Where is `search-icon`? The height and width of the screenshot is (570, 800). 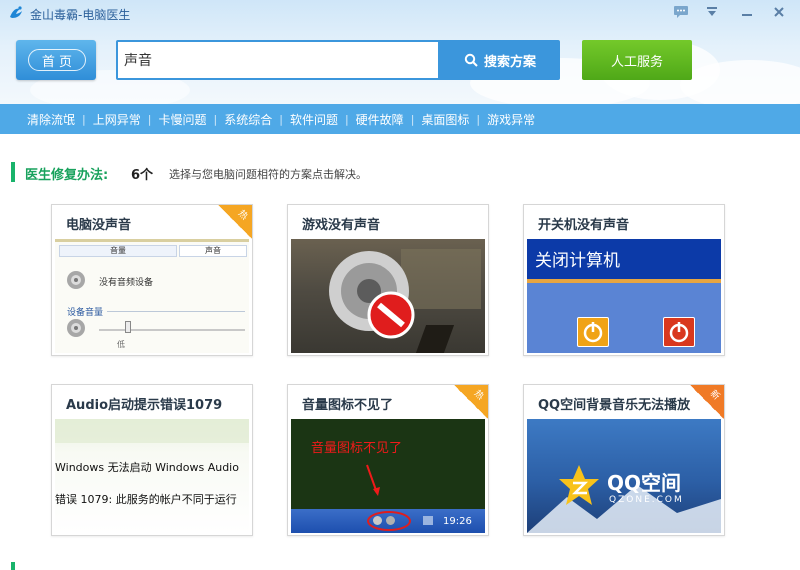 search-icon is located at coordinates (471, 60).